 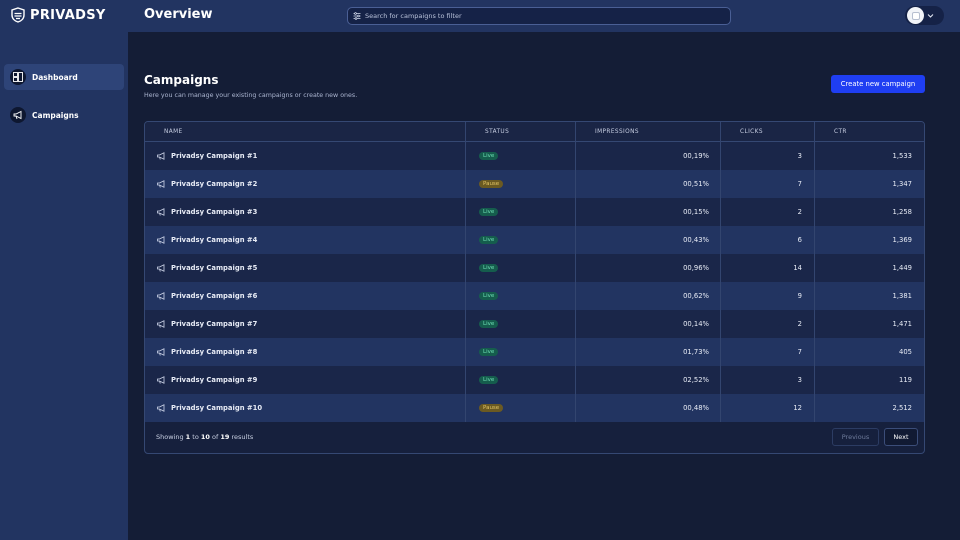 I want to click on table-row: Privadsy Campaign #6 Live 00,62% 9 1,381, so click(x=534, y=296).